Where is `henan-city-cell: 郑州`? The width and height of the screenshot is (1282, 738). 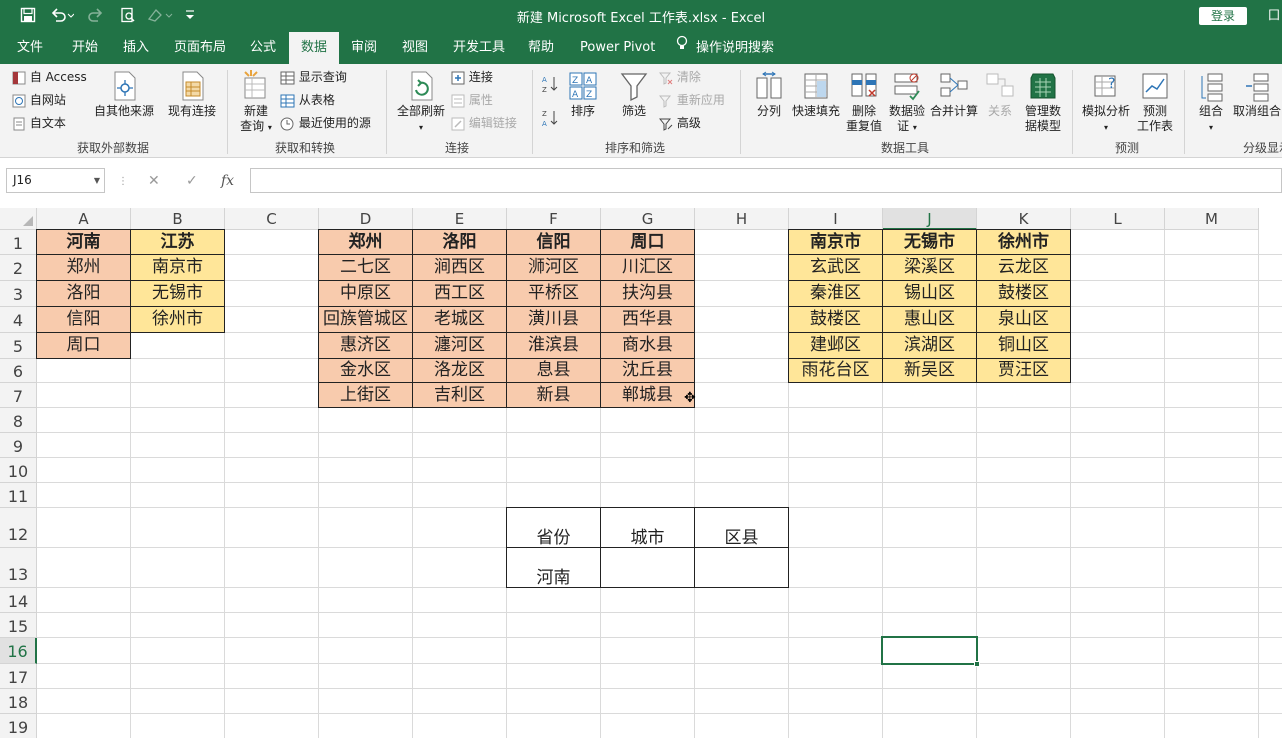
henan-city-cell: 郑州 is located at coordinates (83, 267).